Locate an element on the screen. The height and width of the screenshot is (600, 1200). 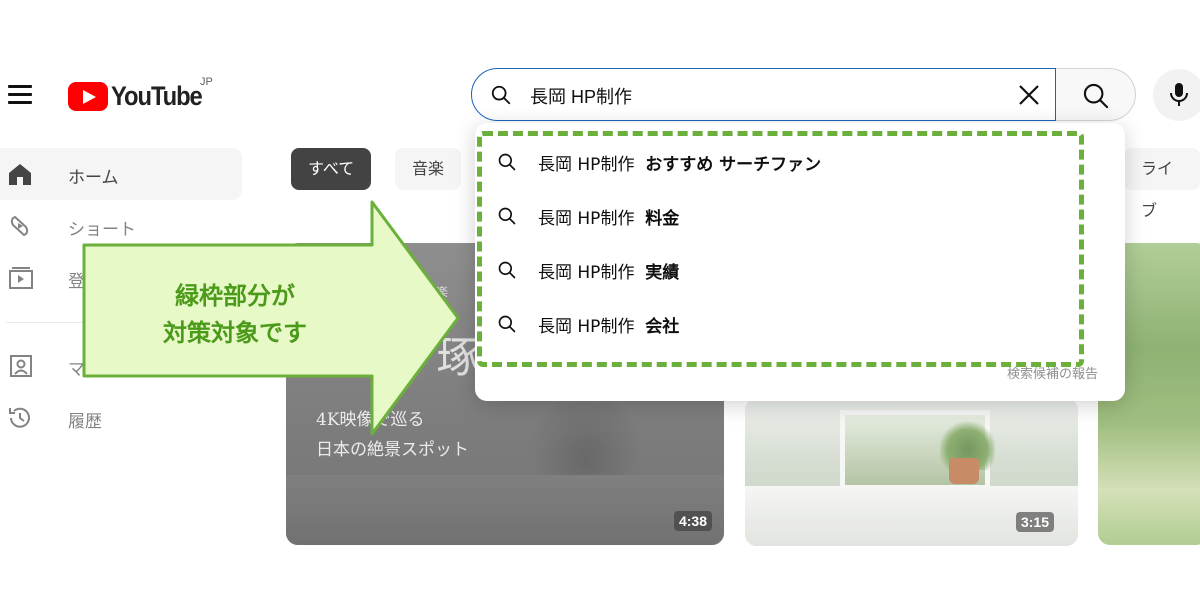
search-button is located at coordinates (1096, 94).